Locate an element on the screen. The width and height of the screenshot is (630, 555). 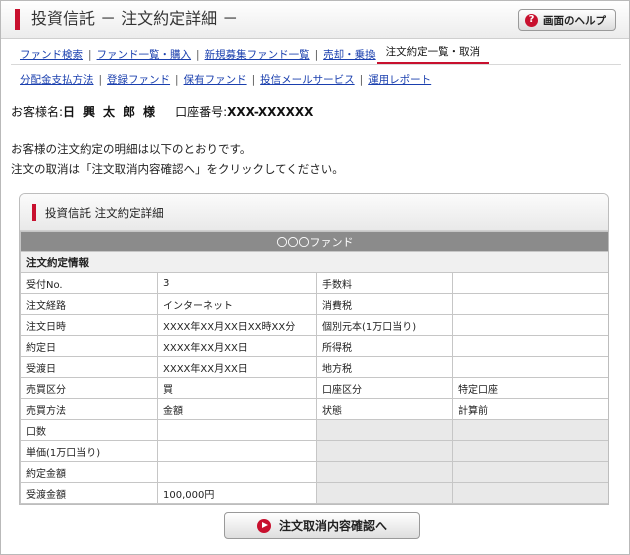
play-icon is located at coordinates (263, 525).